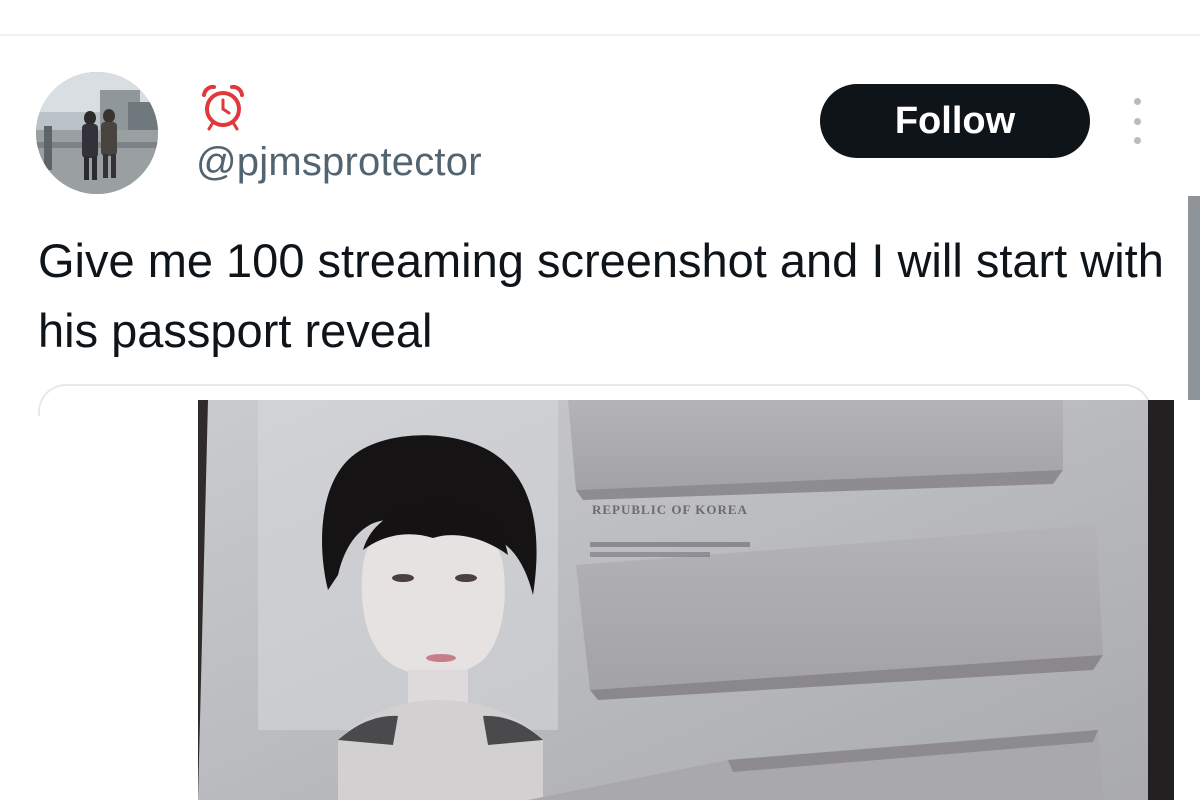 Image resolution: width=1200 pixels, height=800 pixels. What do you see at coordinates (97, 133) in the screenshot?
I see `avatar` at bounding box center [97, 133].